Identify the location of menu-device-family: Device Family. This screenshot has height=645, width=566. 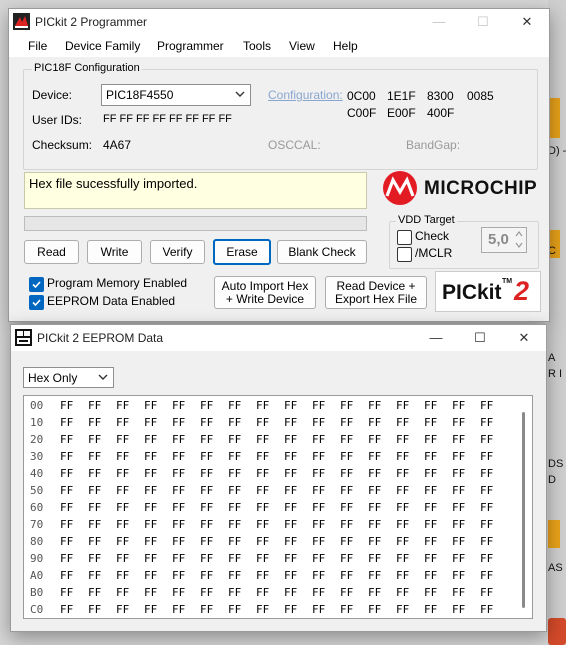
(102, 46).